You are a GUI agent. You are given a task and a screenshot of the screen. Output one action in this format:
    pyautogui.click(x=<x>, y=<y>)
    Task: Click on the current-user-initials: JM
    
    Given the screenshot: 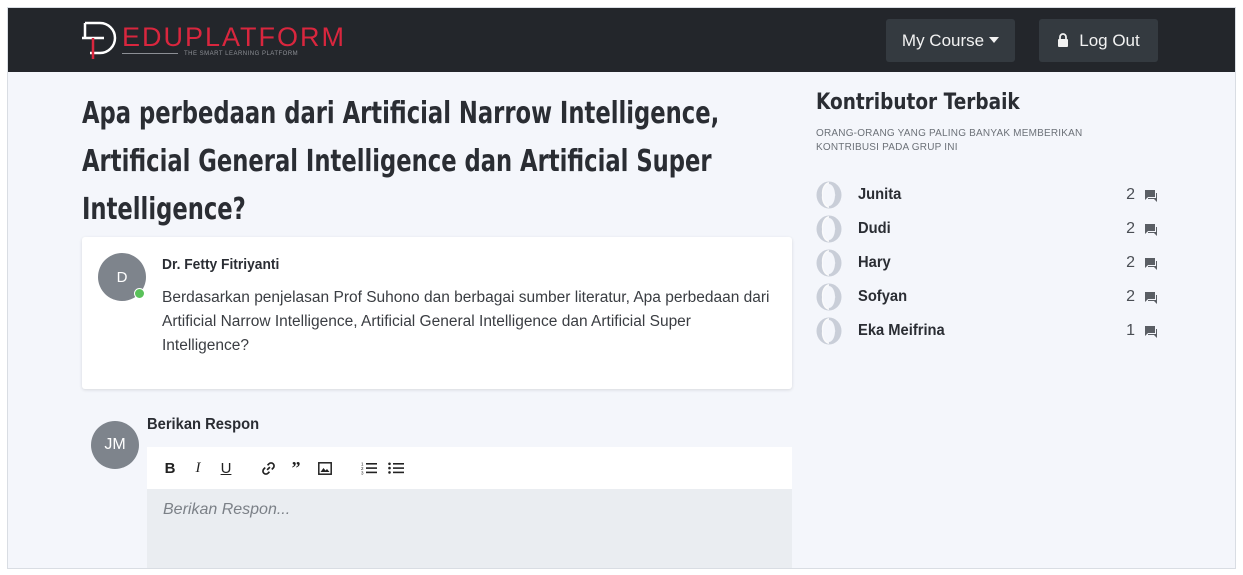 What is the action you would take?
    pyautogui.click(x=115, y=444)
    